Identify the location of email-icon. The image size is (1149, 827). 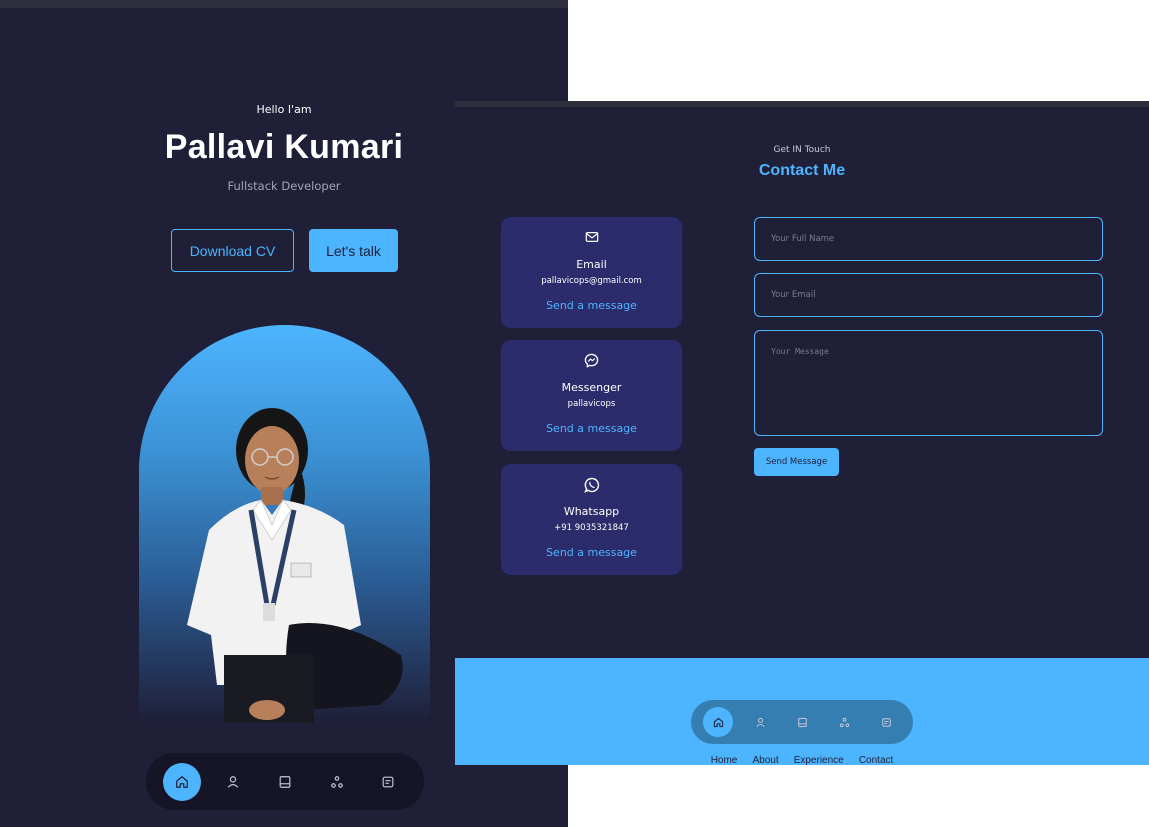
(591, 237).